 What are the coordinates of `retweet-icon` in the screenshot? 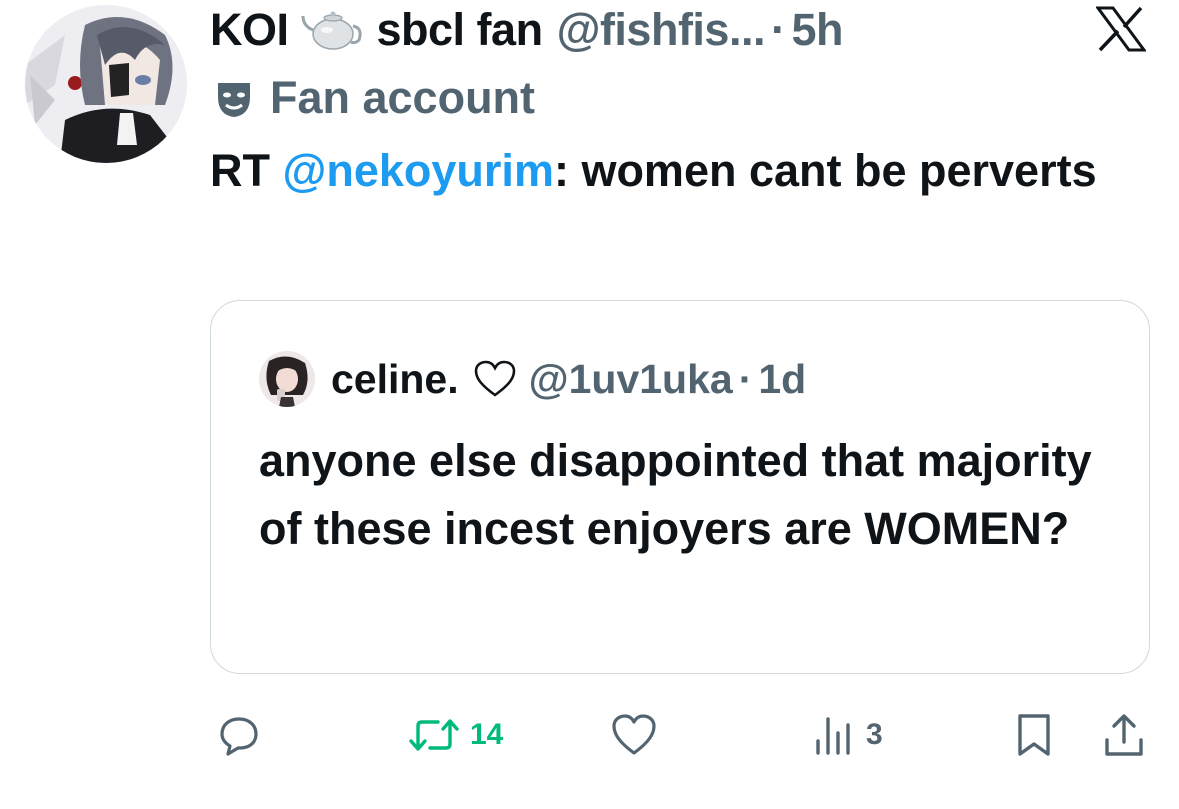 It's located at (434, 735).